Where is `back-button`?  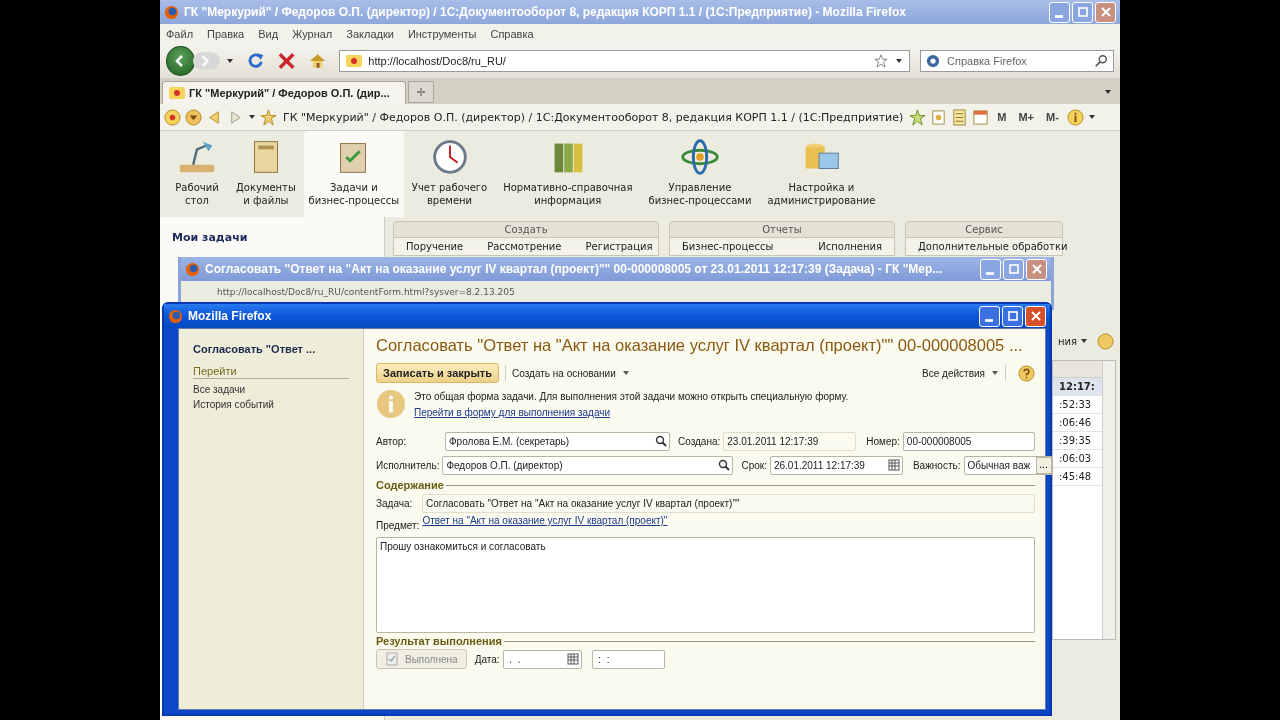
back-button is located at coordinates (180, 61).